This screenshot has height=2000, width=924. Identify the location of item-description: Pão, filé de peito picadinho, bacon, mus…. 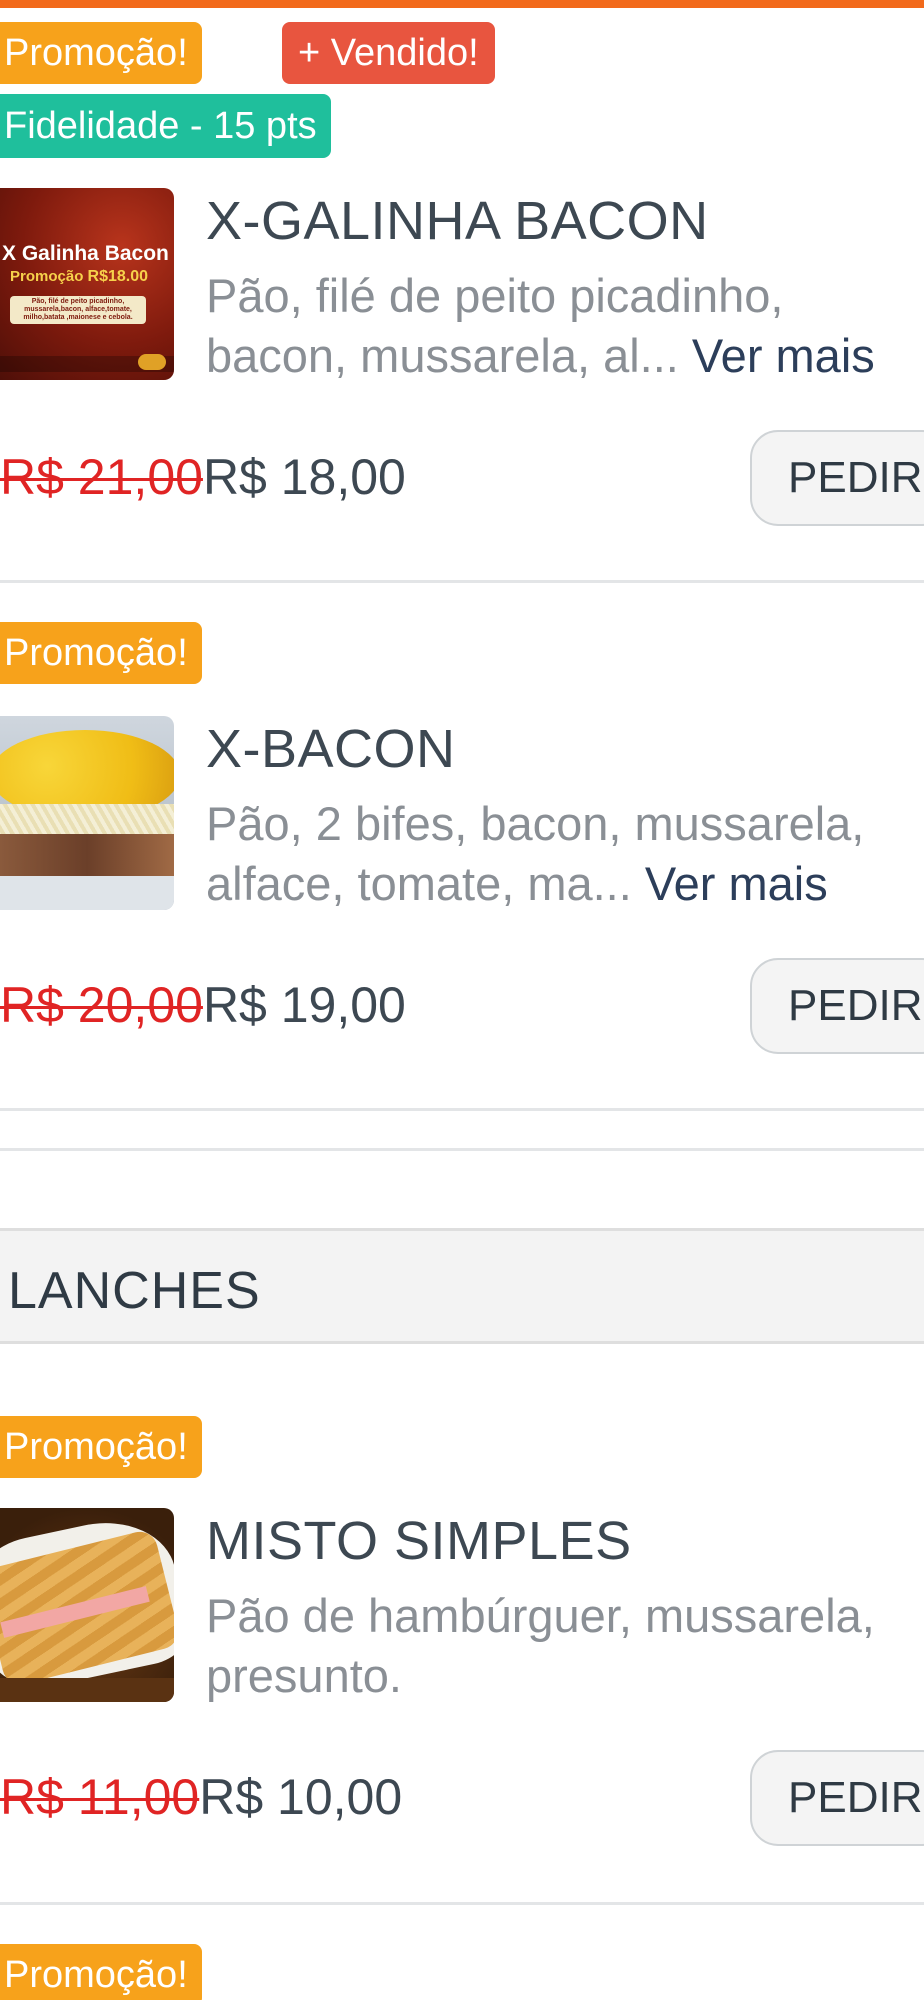
(540, 325).